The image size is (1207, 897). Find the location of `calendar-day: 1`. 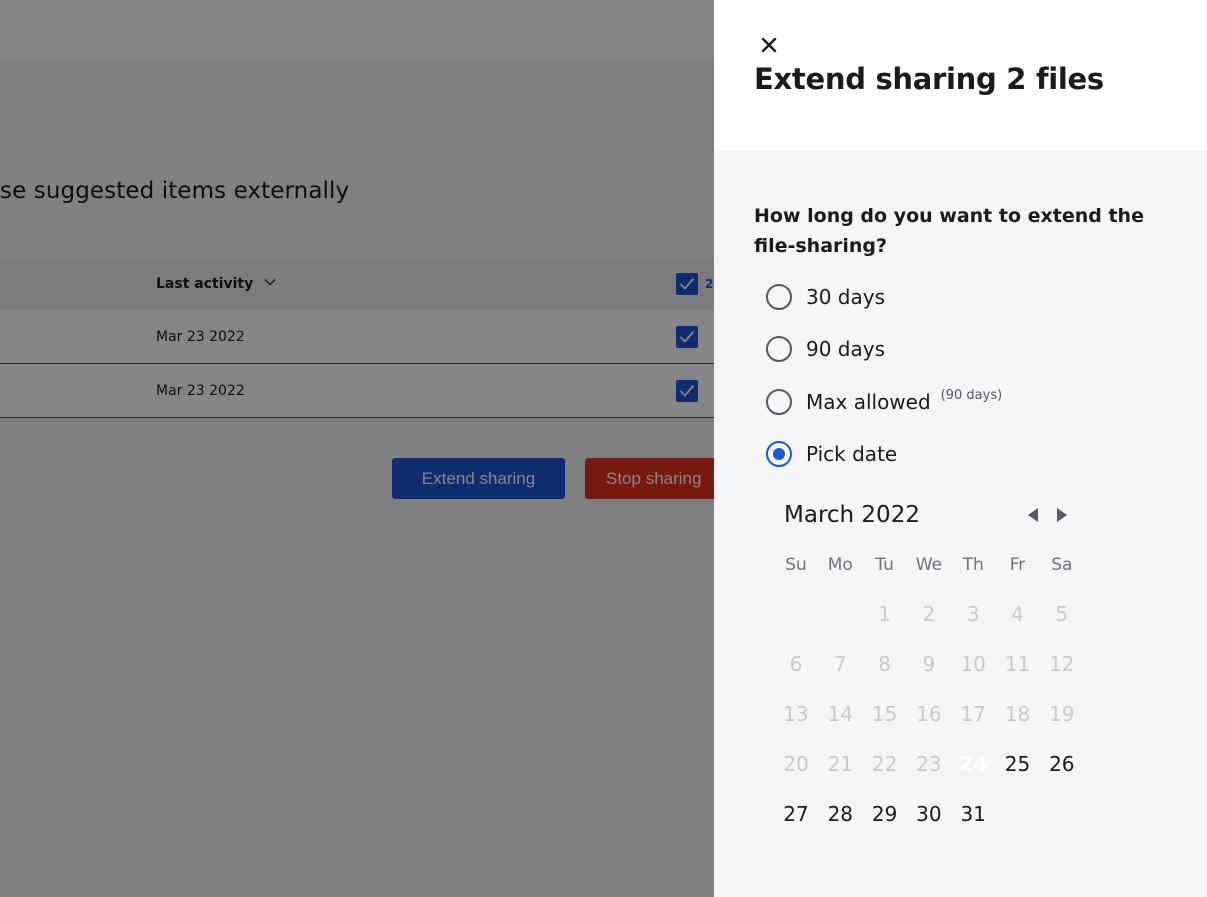

calendar-day: 1 is located at coordinates (884, 614).